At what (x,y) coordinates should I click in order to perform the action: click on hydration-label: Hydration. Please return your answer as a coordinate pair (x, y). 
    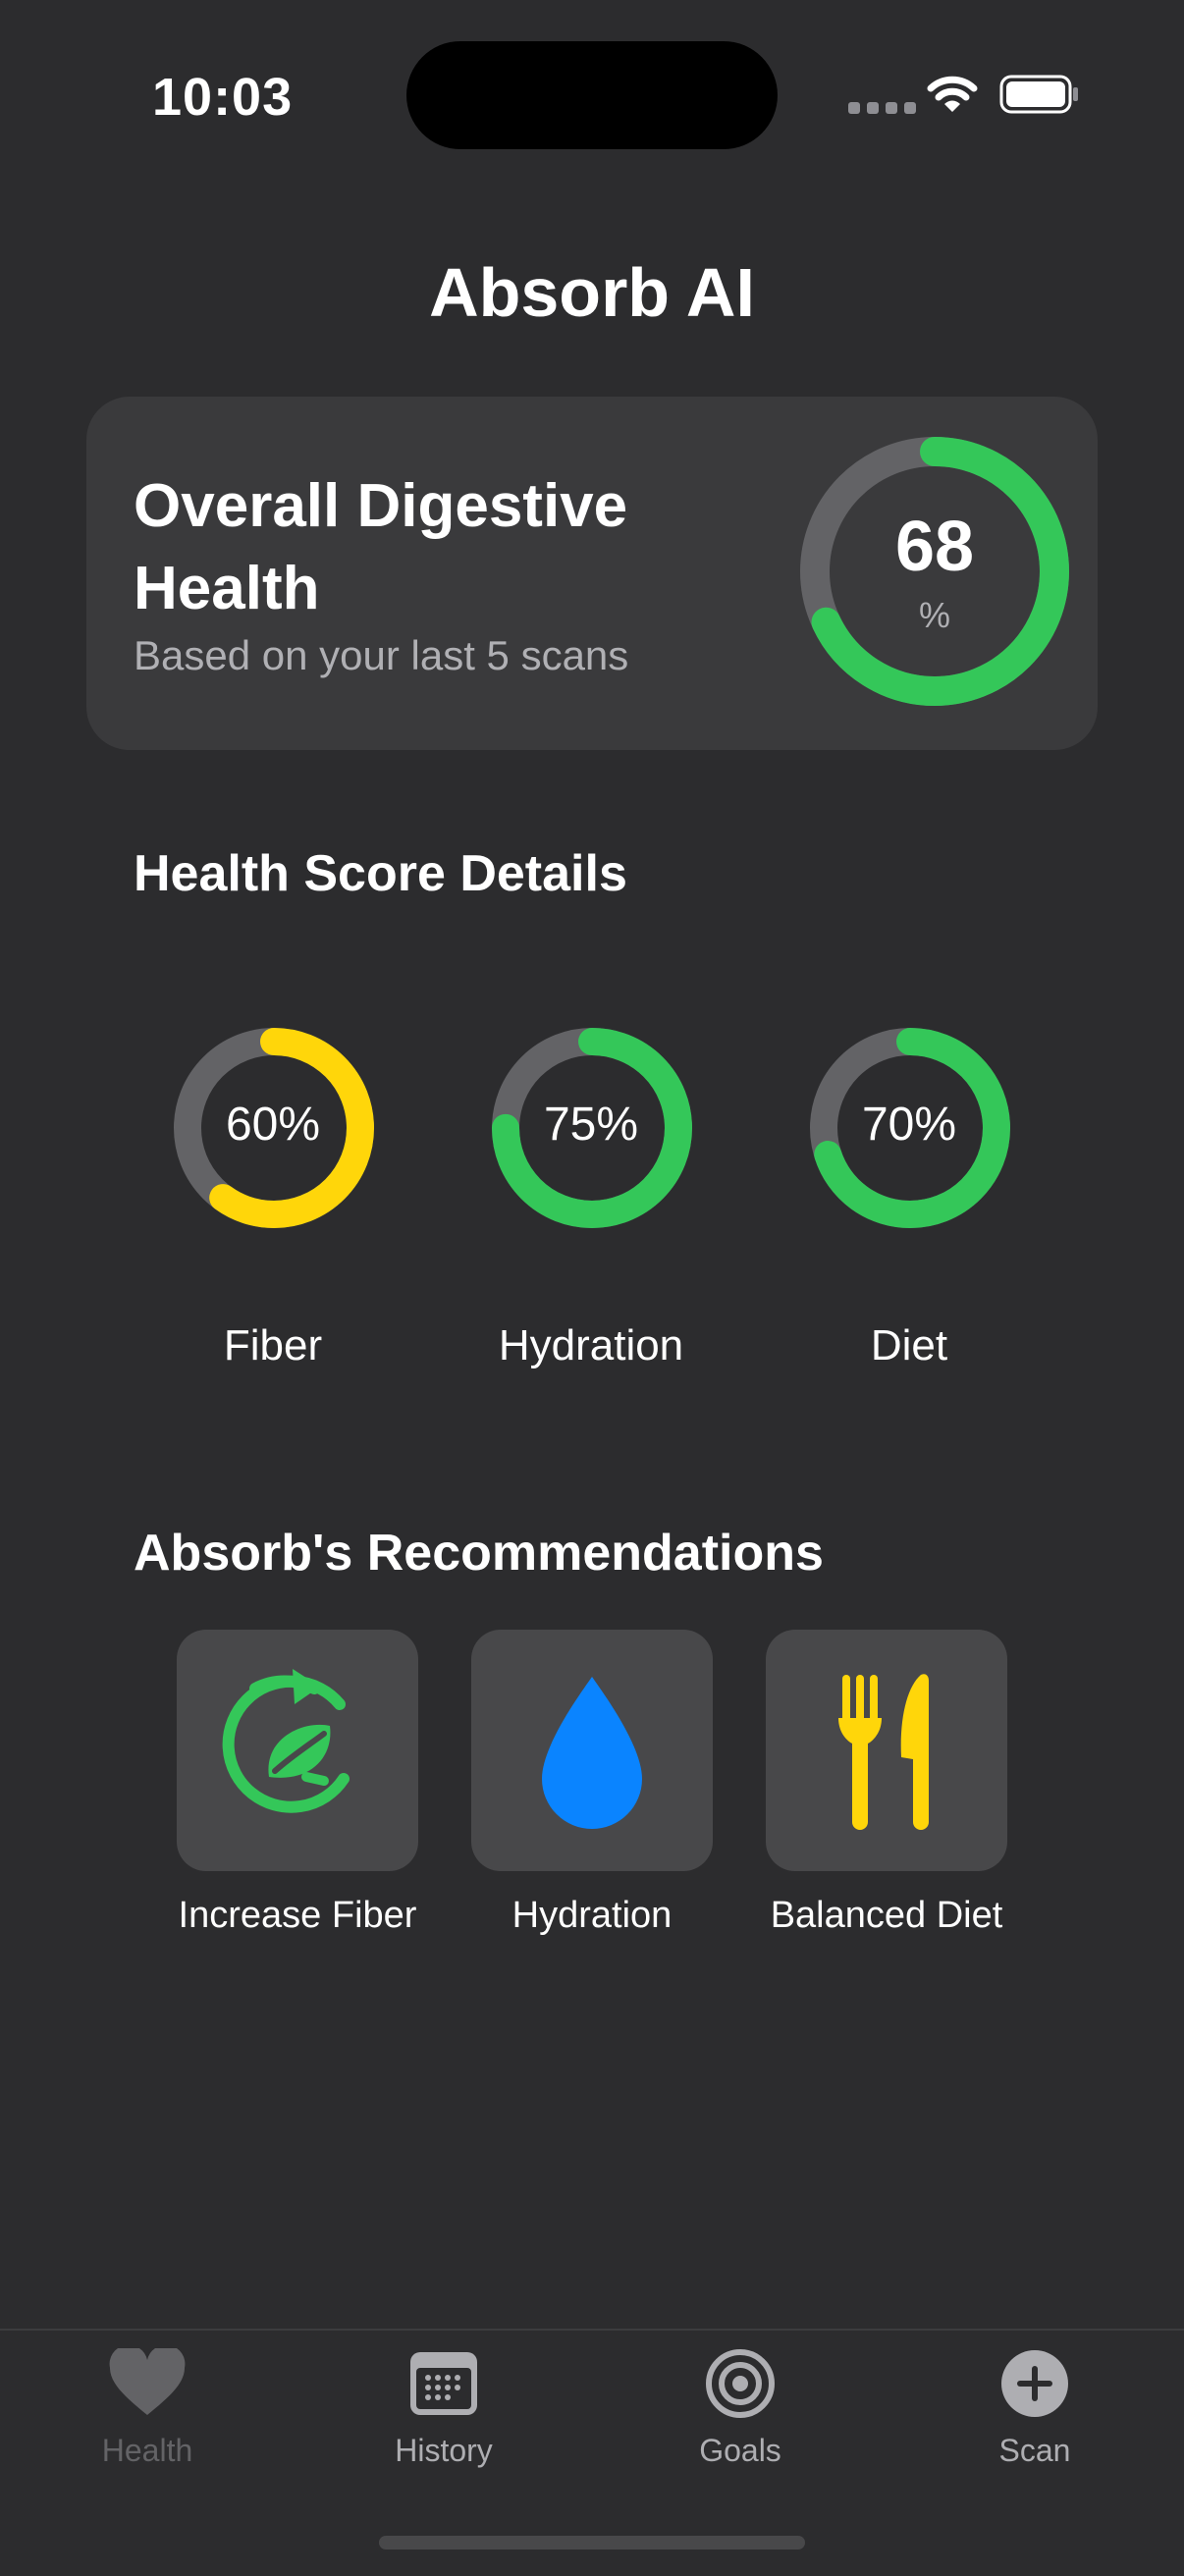
    Looking at the image, I should click on (591, 1345).